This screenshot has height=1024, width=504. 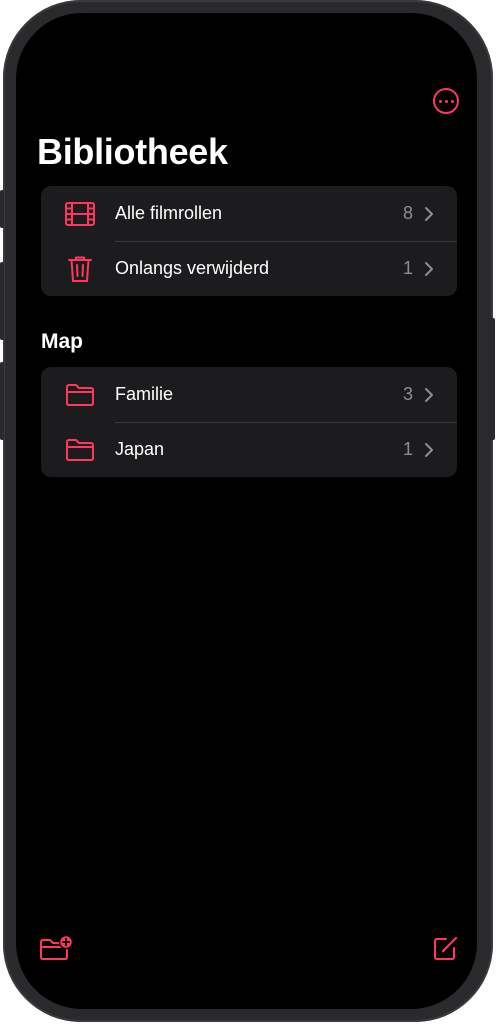 What do you see at coordinates (132, 151) in the screenshot?
I see `page-title: Bibliotheek` at bounding box center [132, 151].